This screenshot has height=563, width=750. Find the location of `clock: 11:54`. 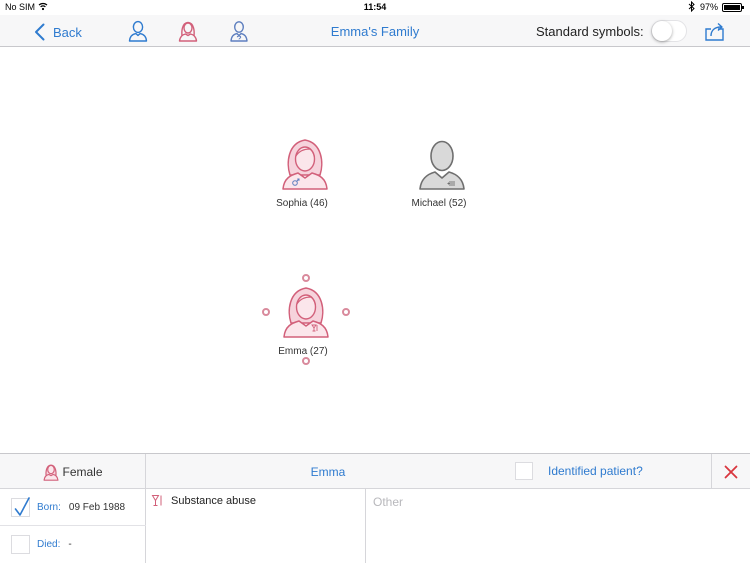

clock: 11:54 is located at coordinates (375, 7).